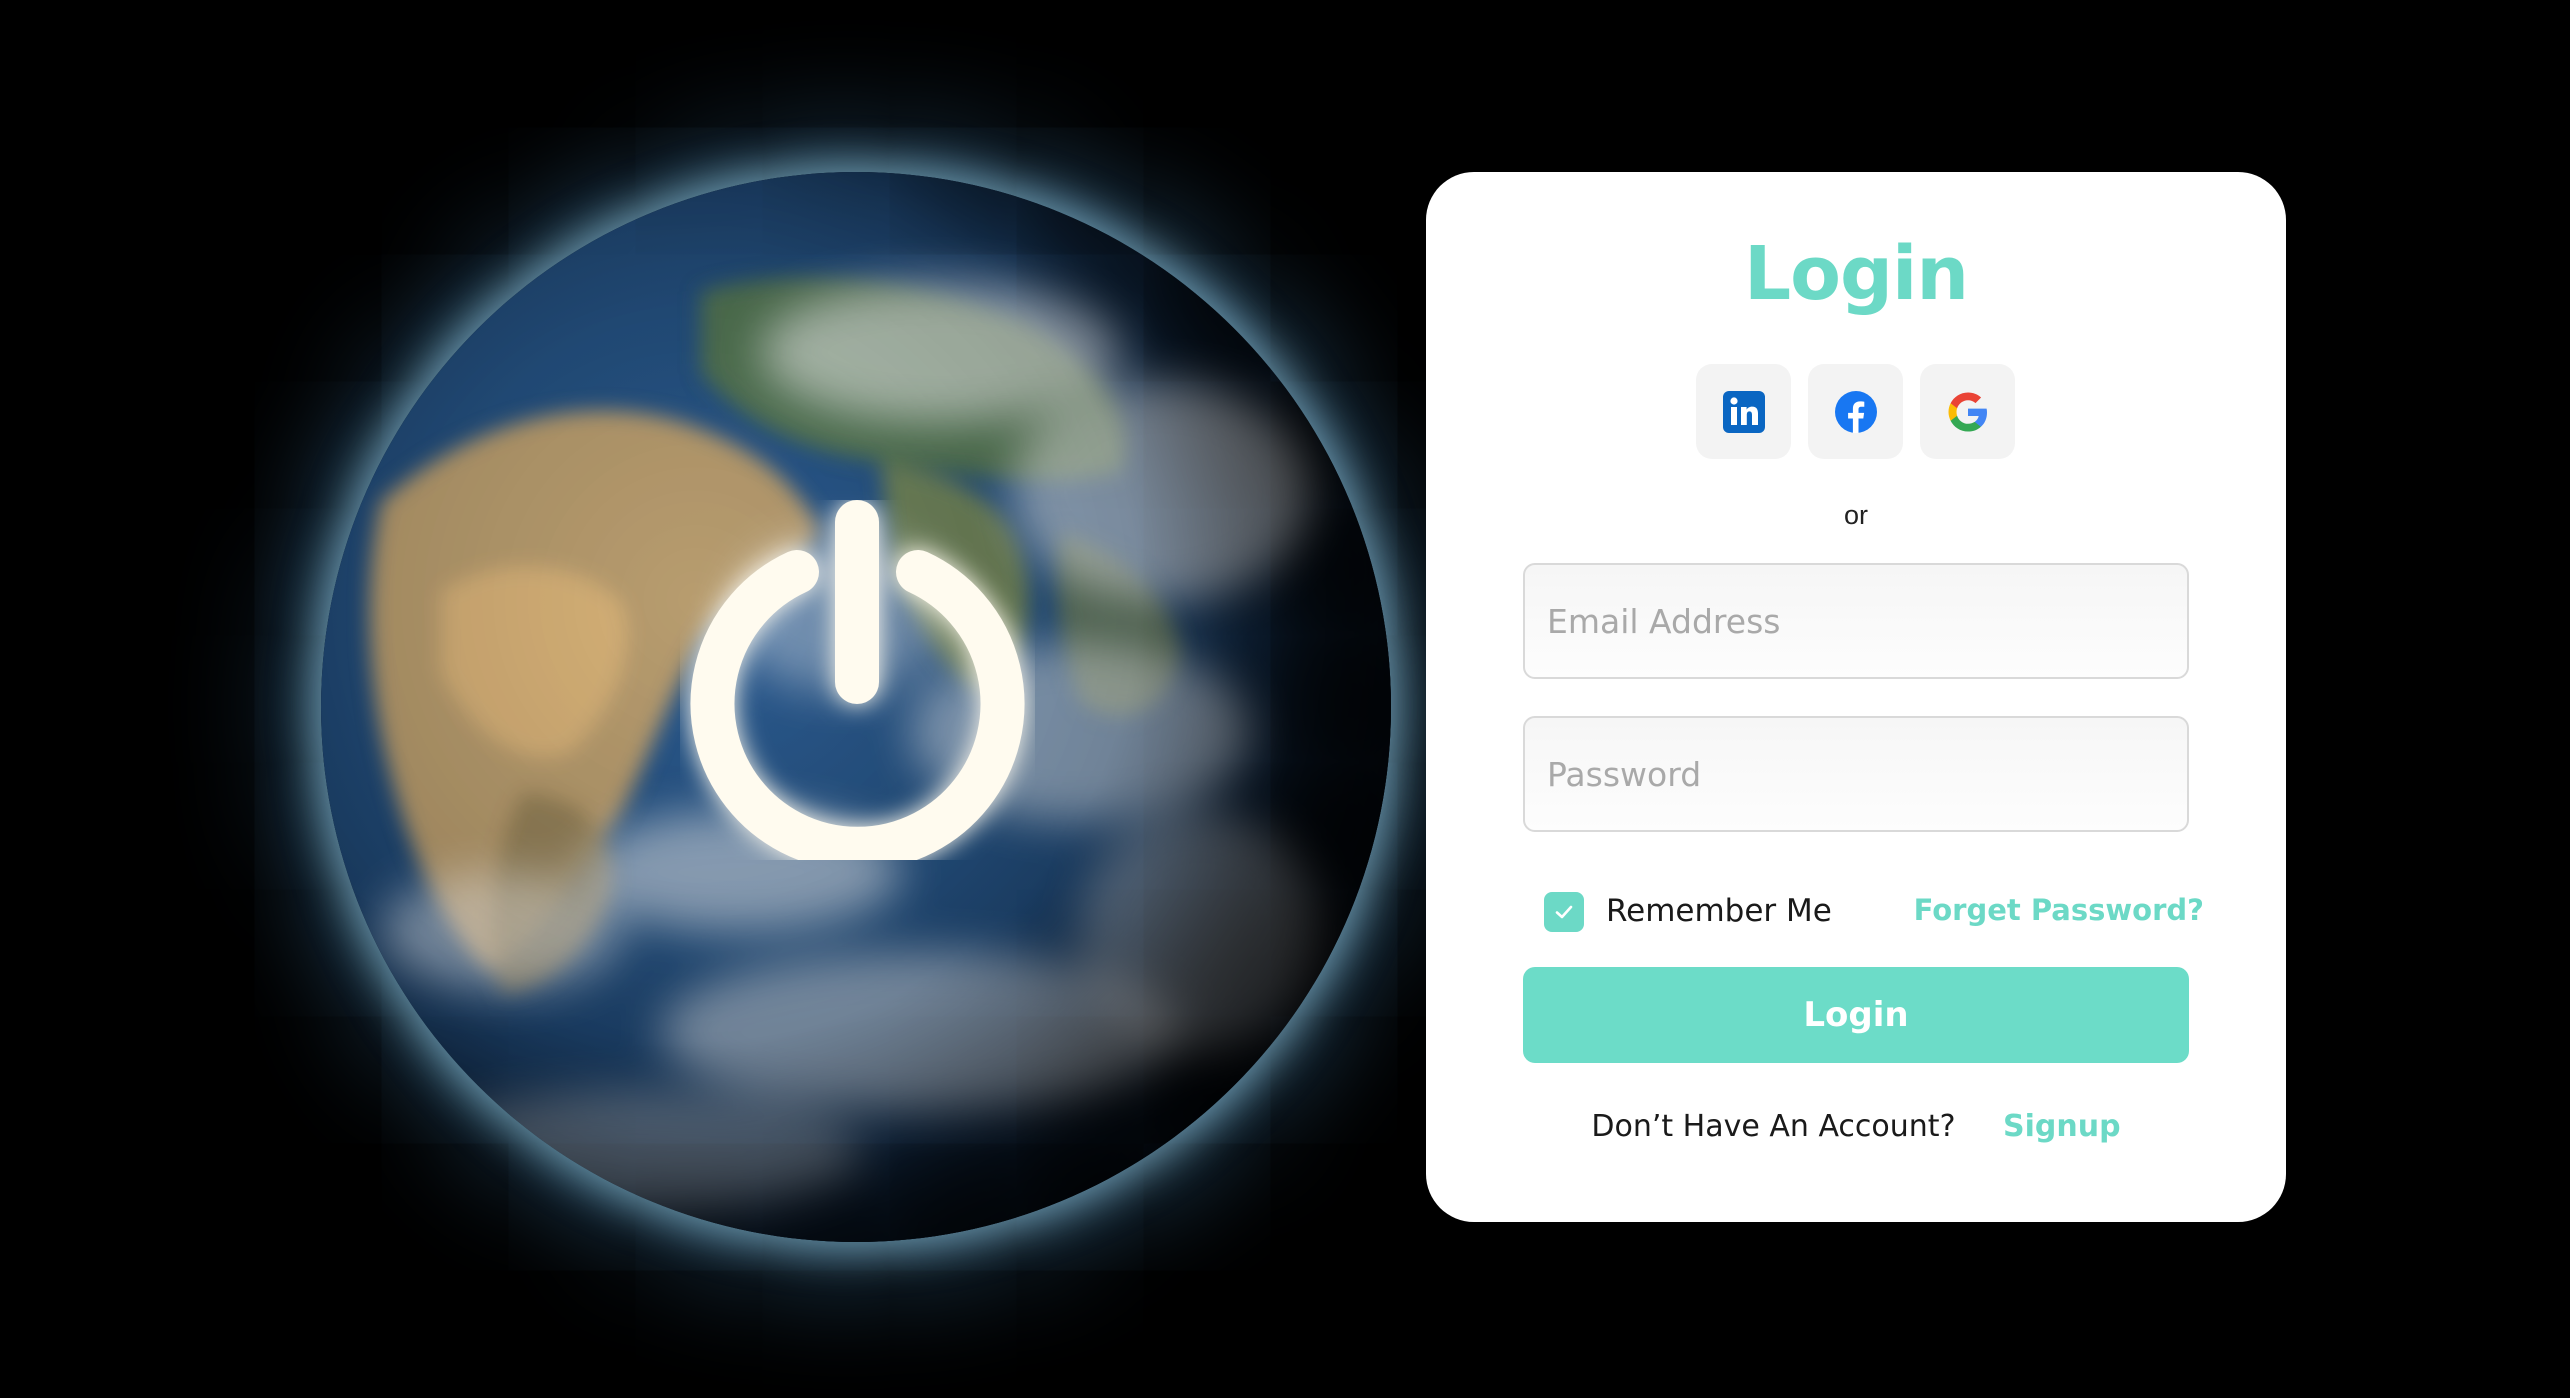 This screenshot has width=2570, height=1398. Describe the element at coordinates (1719, 911) in the screenshot. I see `remember-me-label: Remember Me` at that location.